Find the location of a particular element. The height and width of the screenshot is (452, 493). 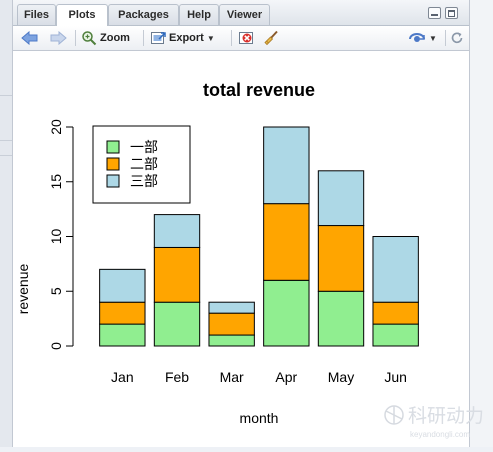

zoom-button: Zoom is located at coordinates (105, 38).